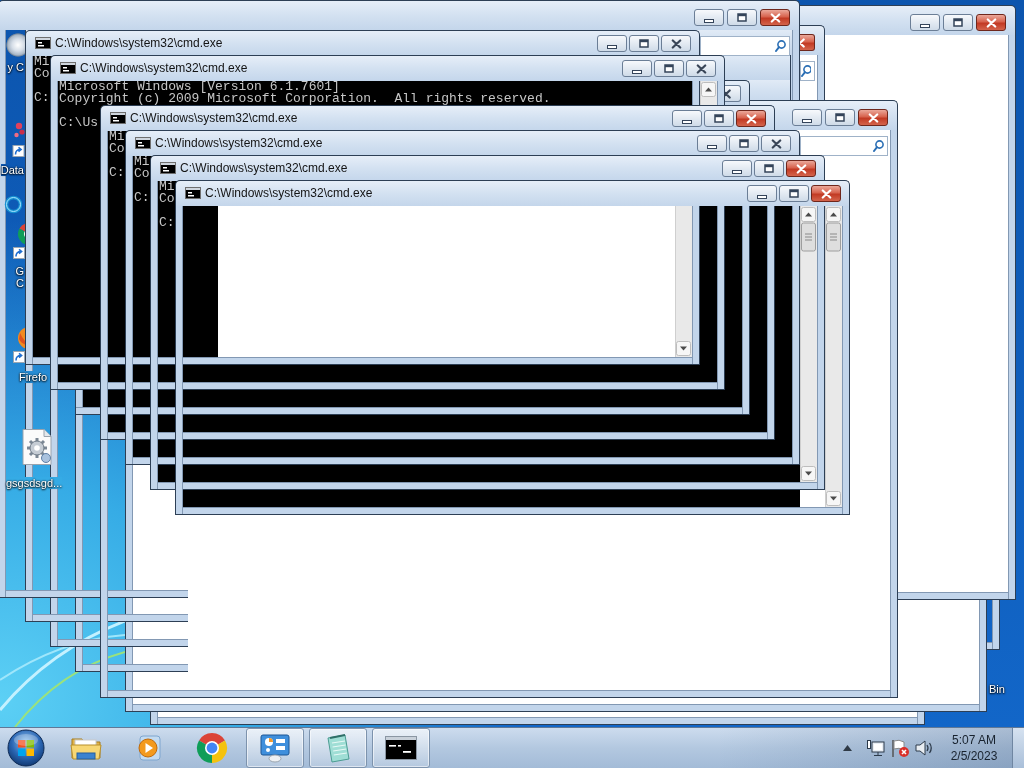 The width and height of the screenshot is (1024, 768). What do you see at coordinates (847, 748) in the screenshot?
I see `caret-icon` at bounding box center [847, 748].